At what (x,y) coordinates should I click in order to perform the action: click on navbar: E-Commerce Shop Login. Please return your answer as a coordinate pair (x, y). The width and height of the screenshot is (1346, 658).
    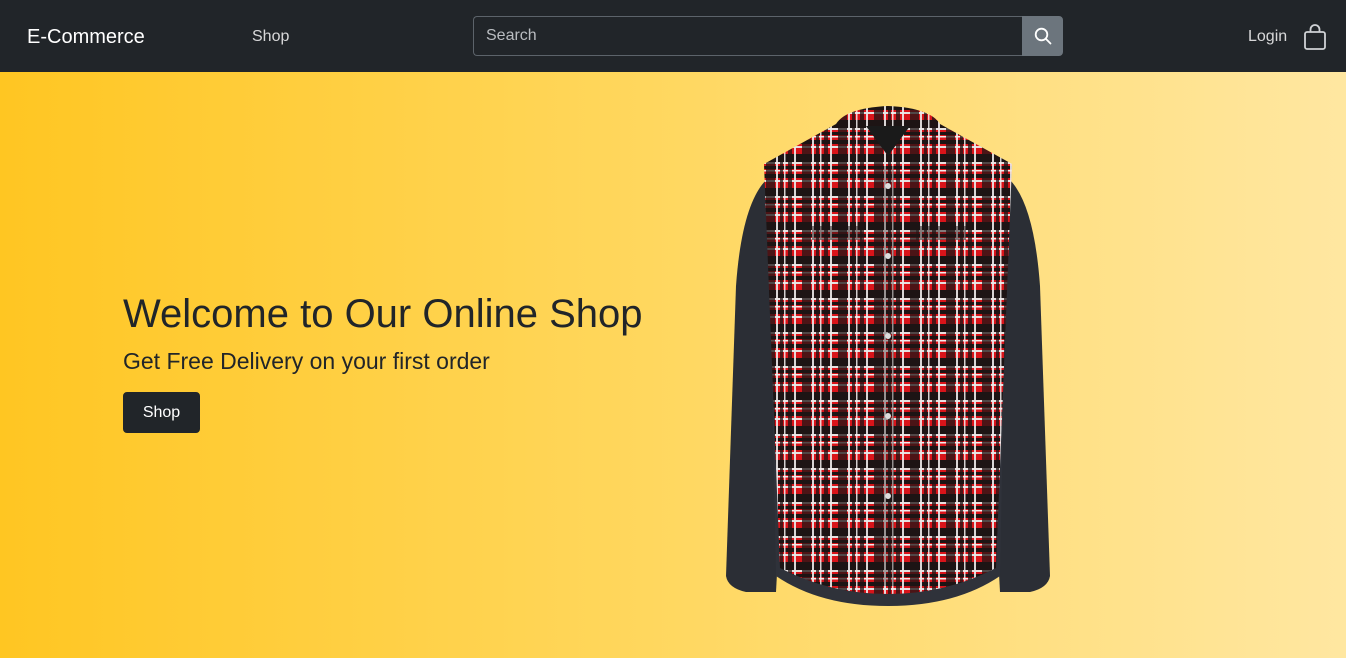
    Looking at the image, I should click on (673, 36).